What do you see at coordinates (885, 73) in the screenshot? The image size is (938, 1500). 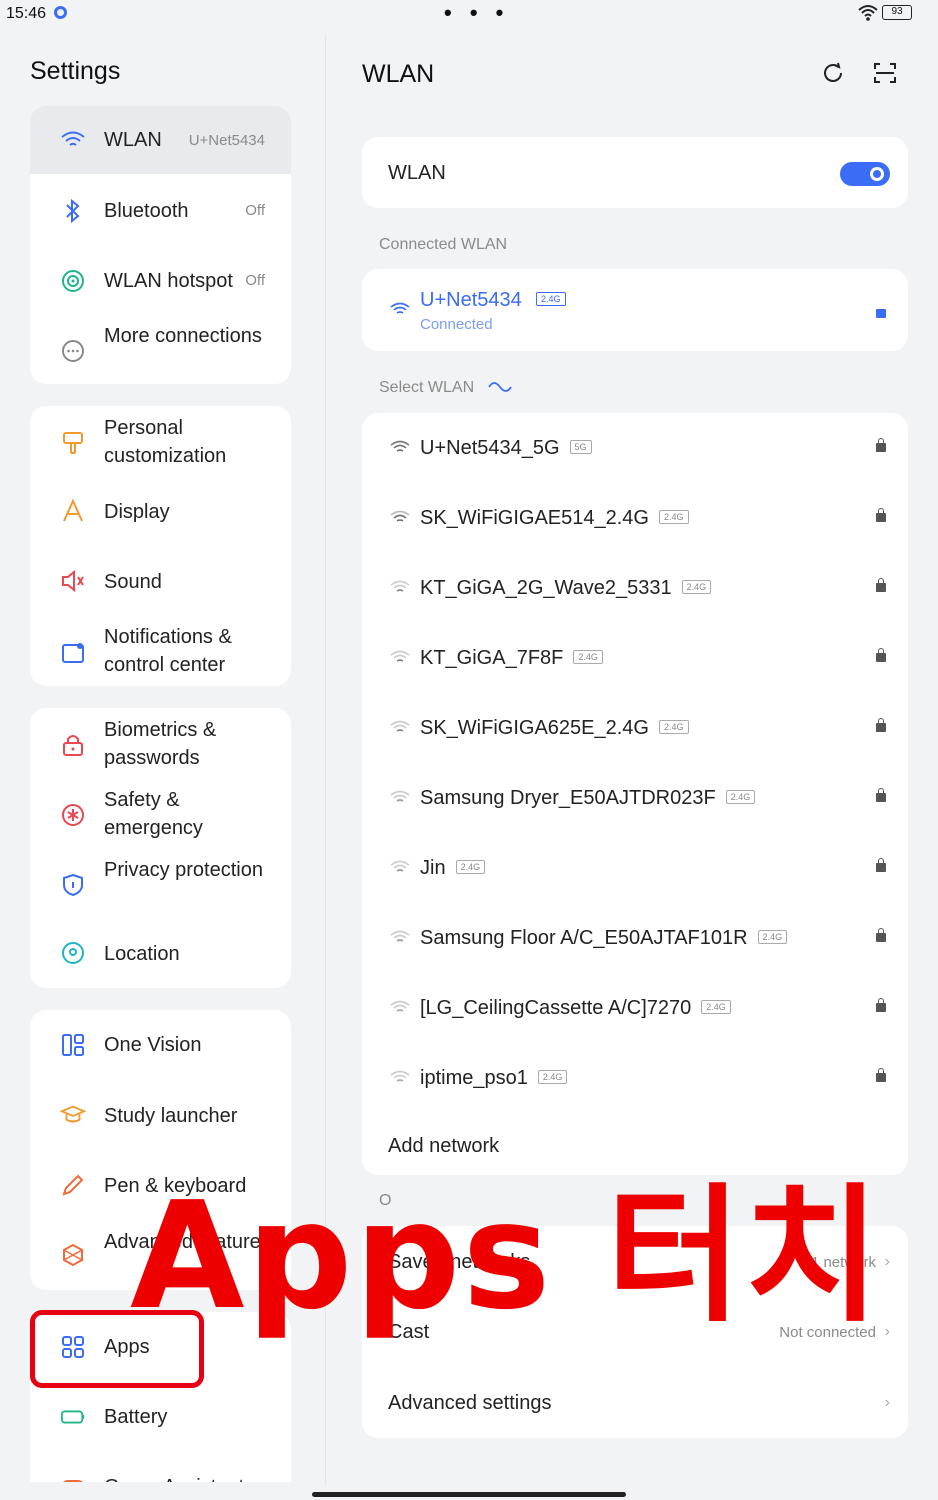 I see `scan-icon` at bounding box center [885, 73].